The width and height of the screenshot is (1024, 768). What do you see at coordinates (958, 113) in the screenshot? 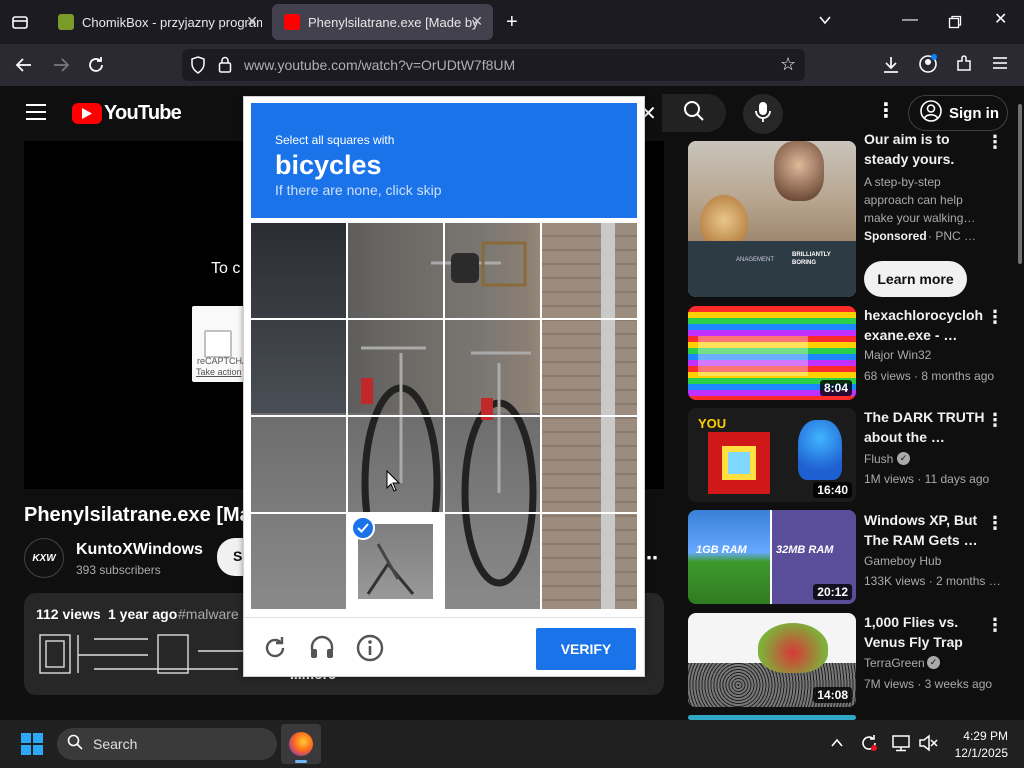
I see `sign-in-button: Sign in` at bounding box center [958, 113].